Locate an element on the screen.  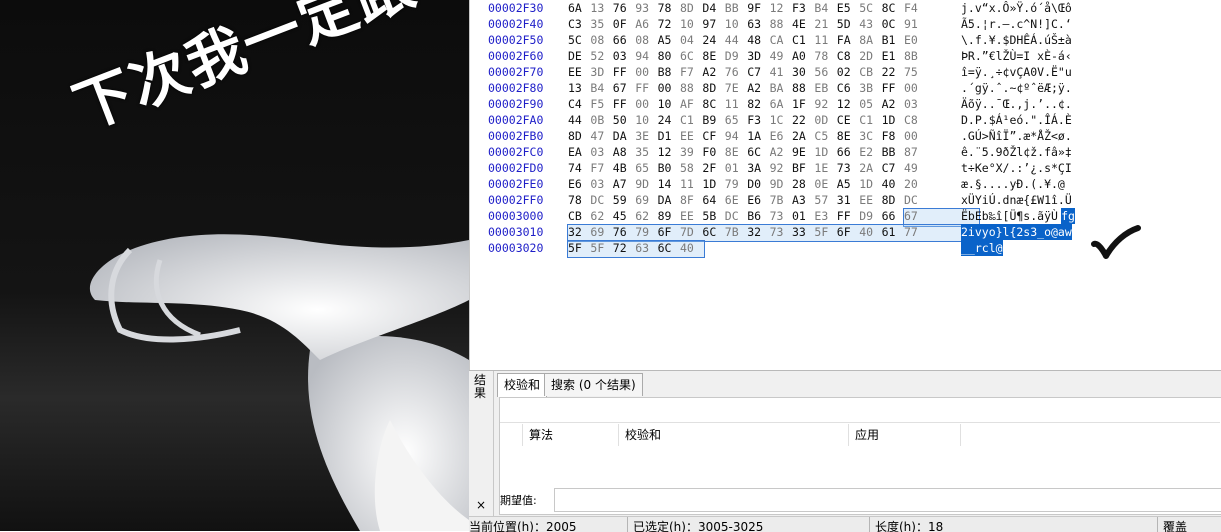
hex-byte: B9 is located at coordinates (713, 120).